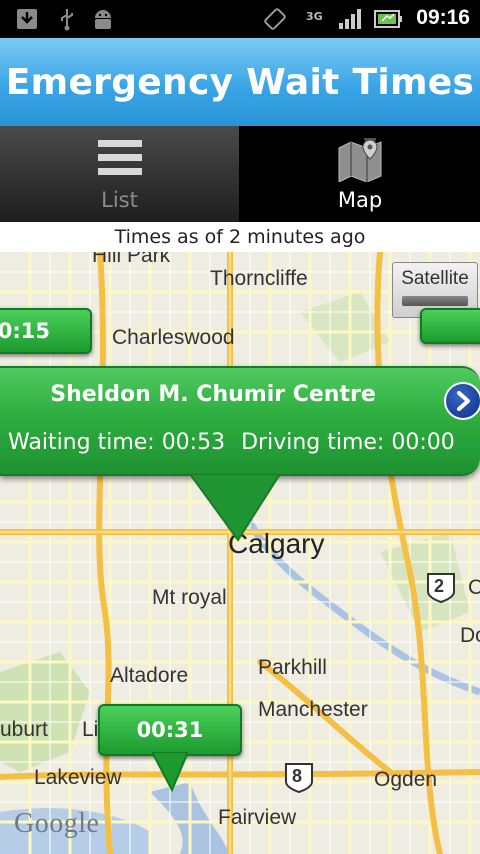 Image resolution: width=480 pixels, height=854 pixels. What do you see at coordinates (25, 331) in the screenshot?
I see `marker-wait-time: 00:15` at bounding box center [25, 331].